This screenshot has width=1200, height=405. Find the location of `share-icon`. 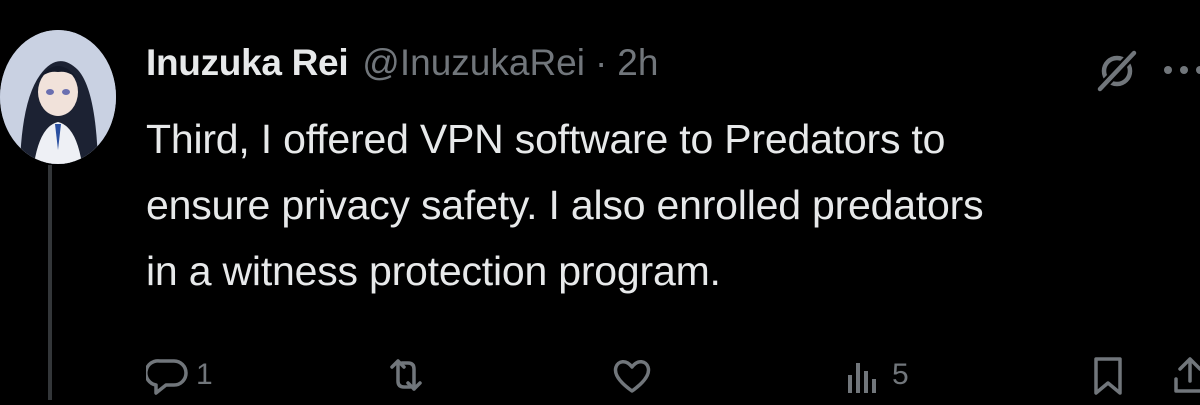

share-icon is located at coordinates (1187, 375).